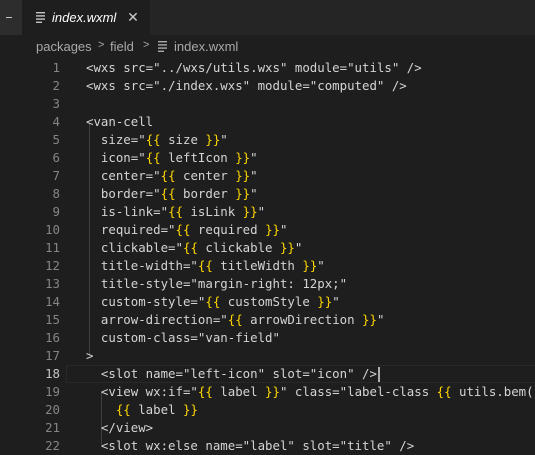  What do you see at coordinates (119, 428) in the screenshot?
I see `code-text: </view>` at bounding box center [119, 428].